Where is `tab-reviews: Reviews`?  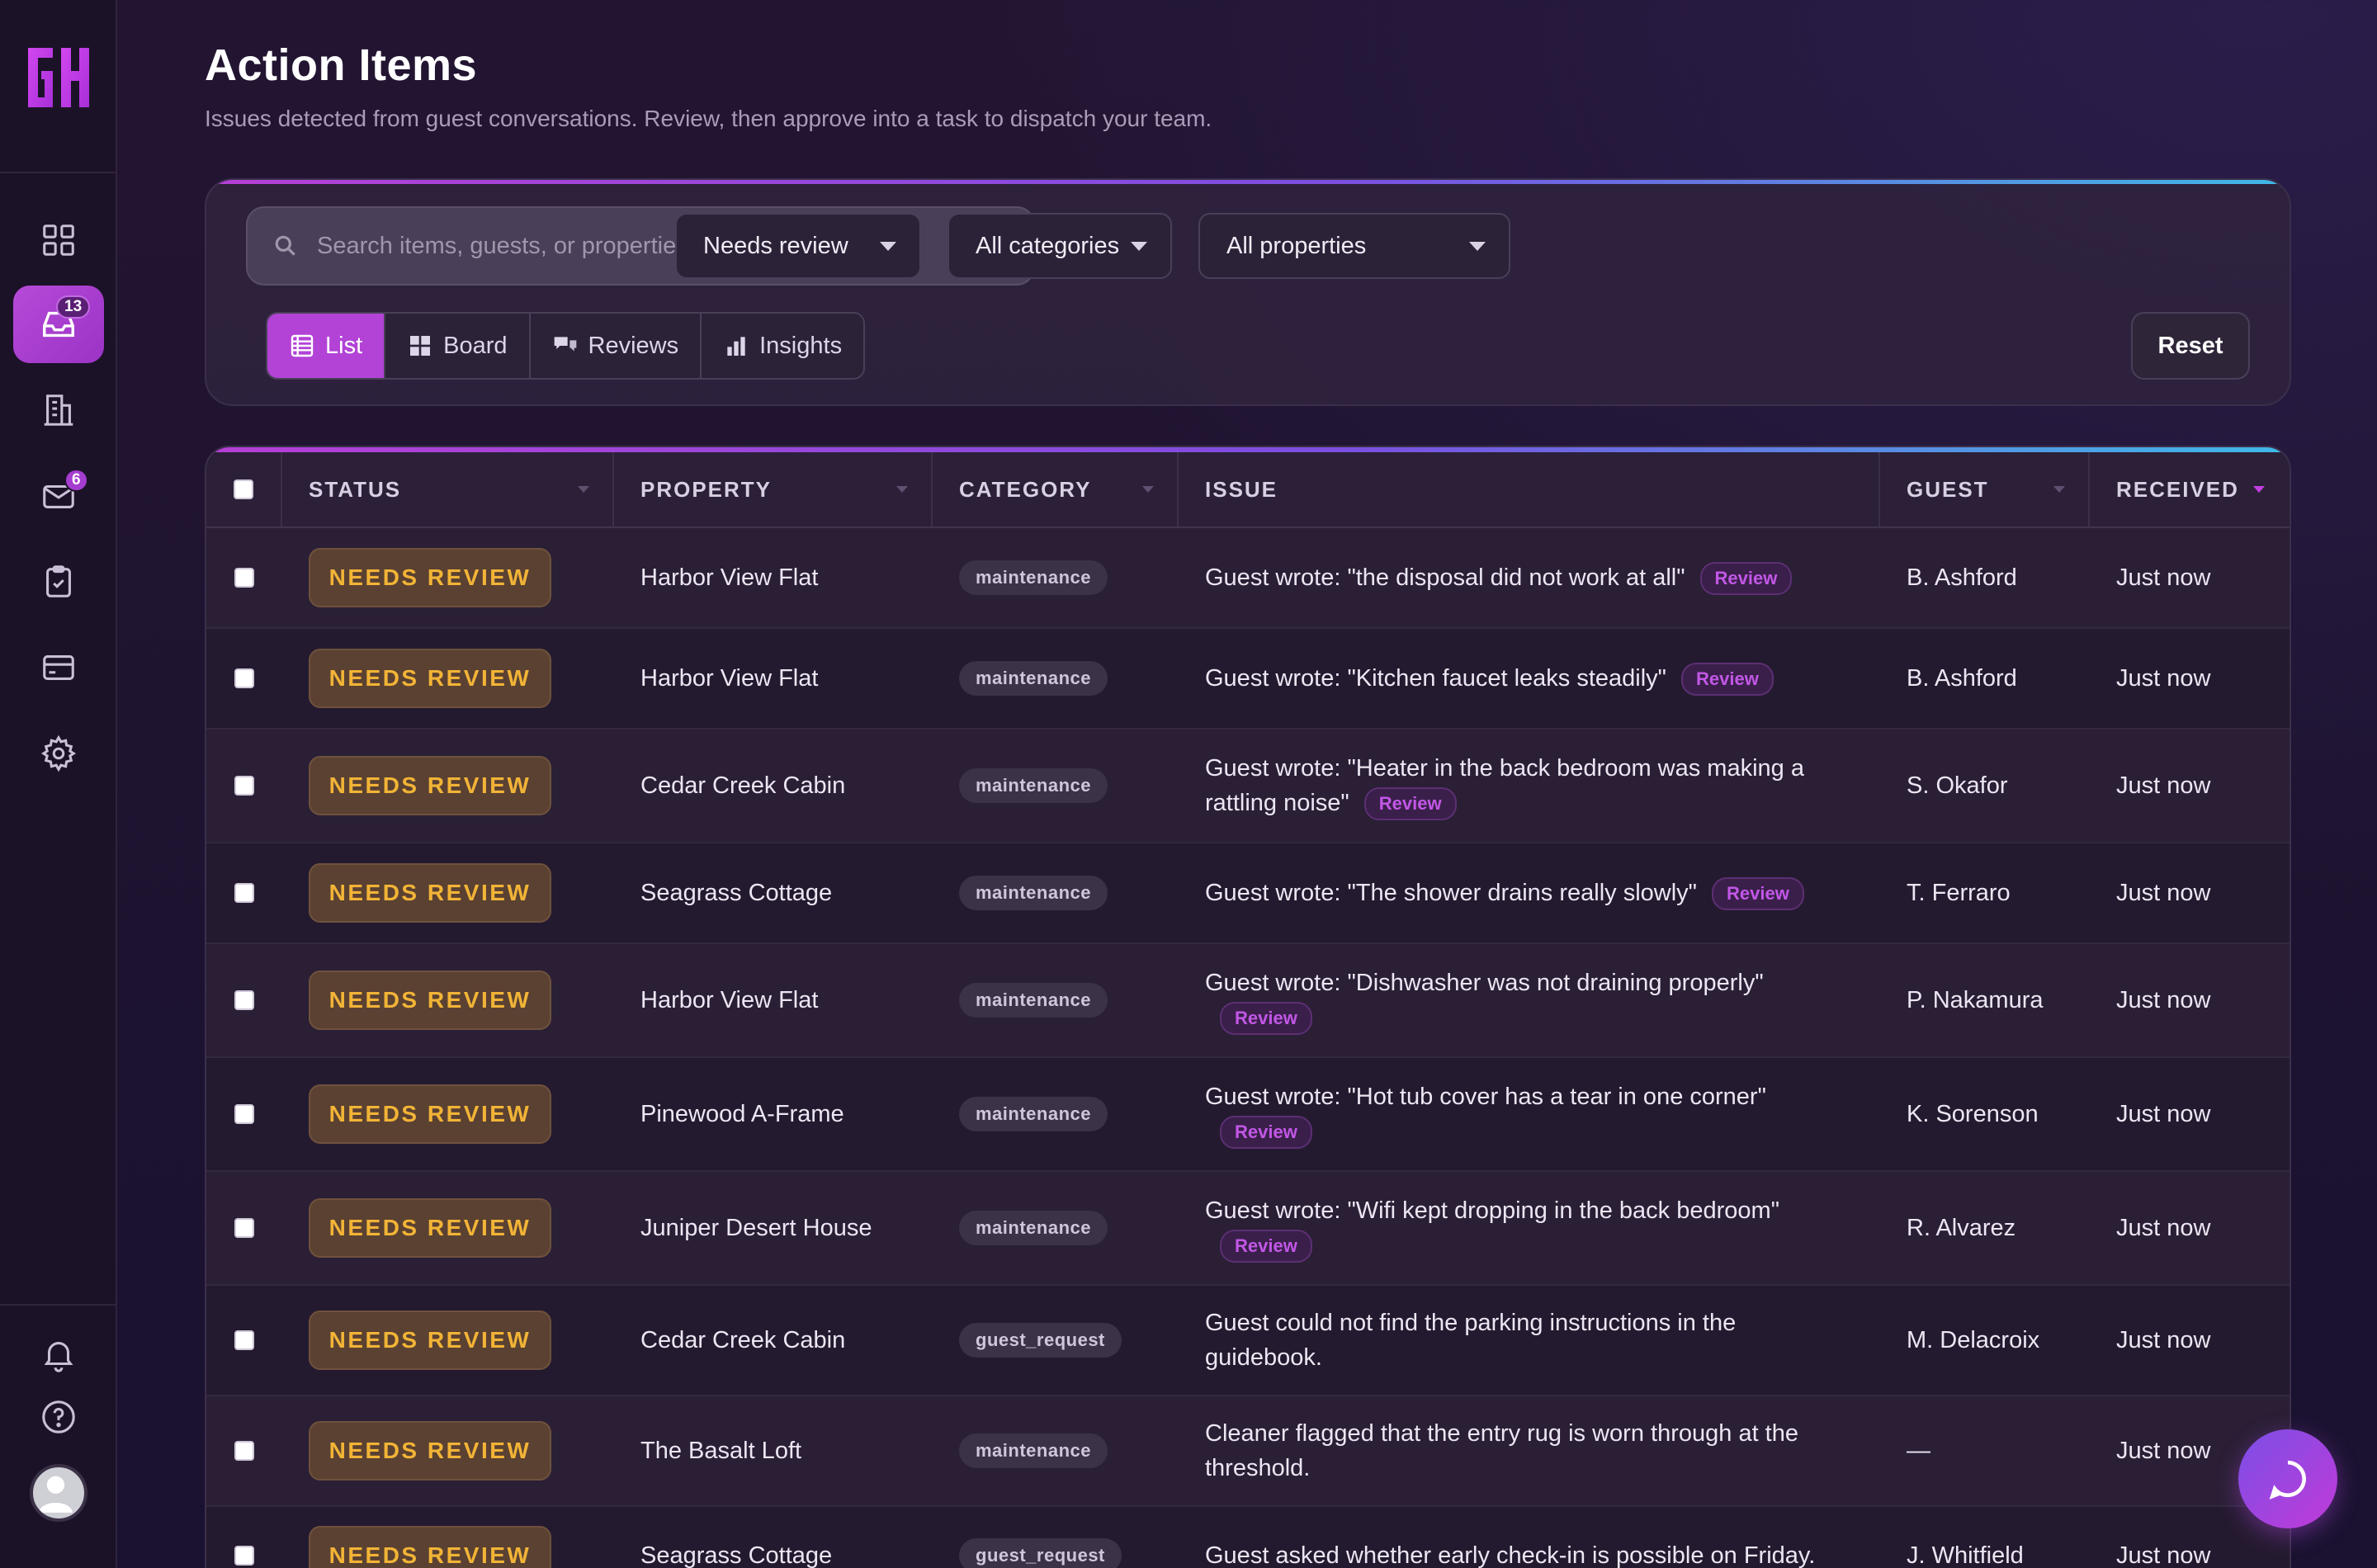
tab-reviews: Reviews is located at coordinates (616, 346).